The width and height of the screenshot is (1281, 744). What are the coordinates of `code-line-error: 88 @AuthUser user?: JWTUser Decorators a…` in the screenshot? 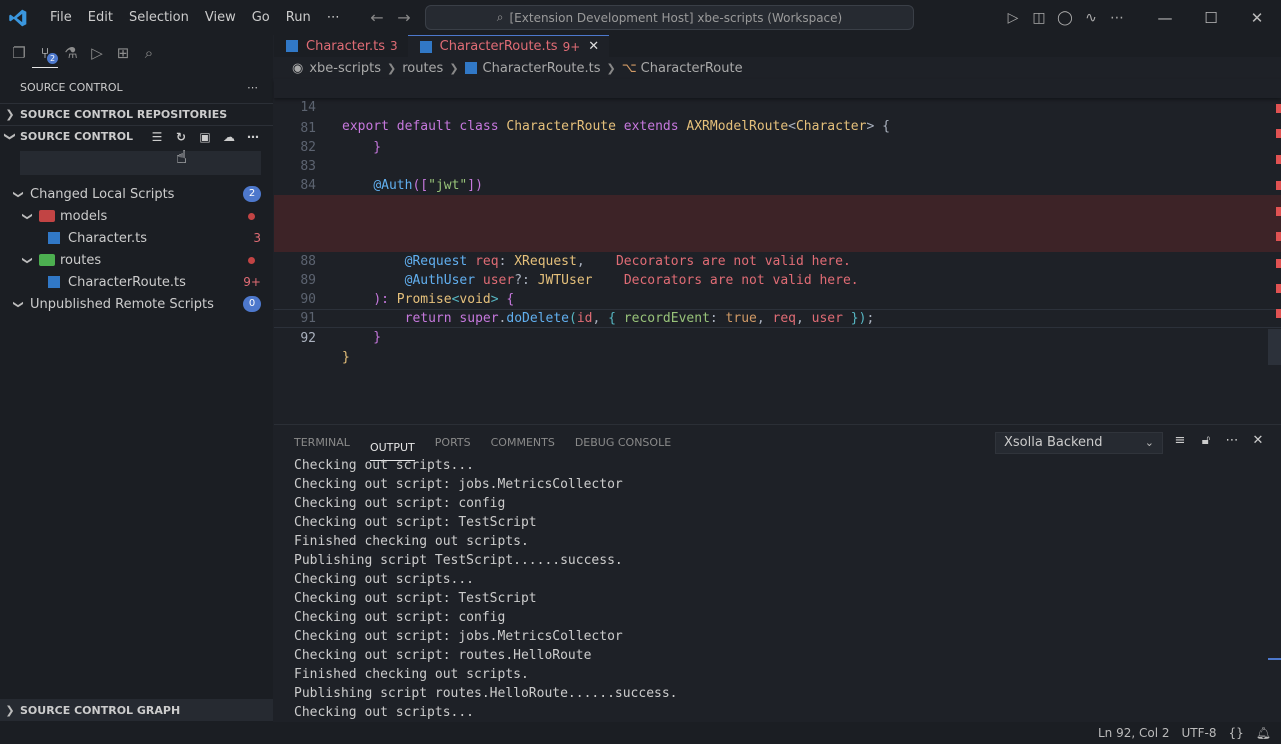 It's located at (777, 260).